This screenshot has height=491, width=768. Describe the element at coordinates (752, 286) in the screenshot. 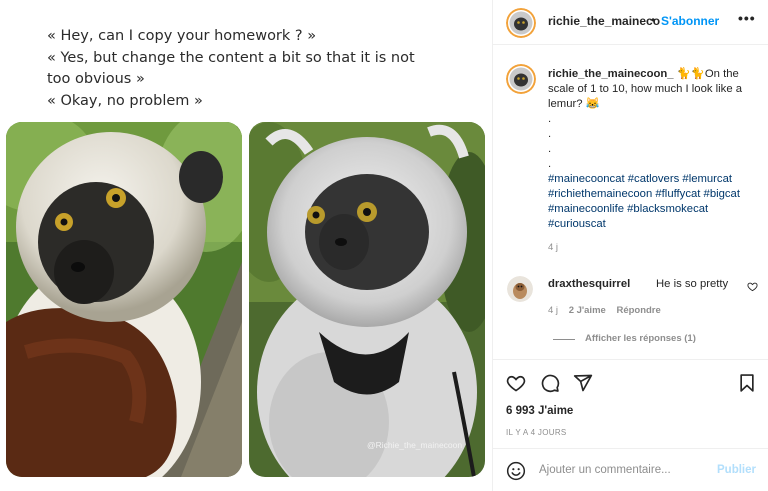

I see `comment-heart-icon` at that location.